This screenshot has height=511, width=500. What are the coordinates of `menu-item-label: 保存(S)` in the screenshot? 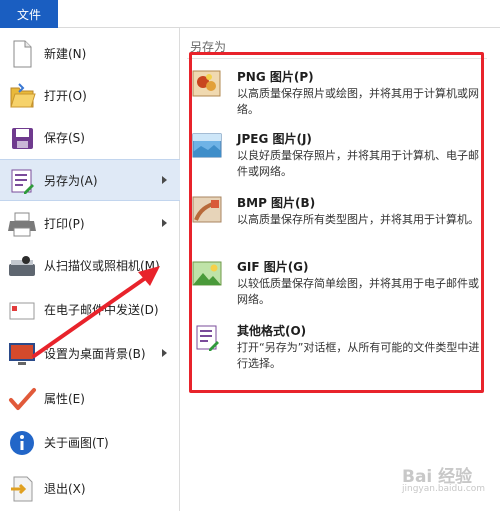 It's located at (64, 138).